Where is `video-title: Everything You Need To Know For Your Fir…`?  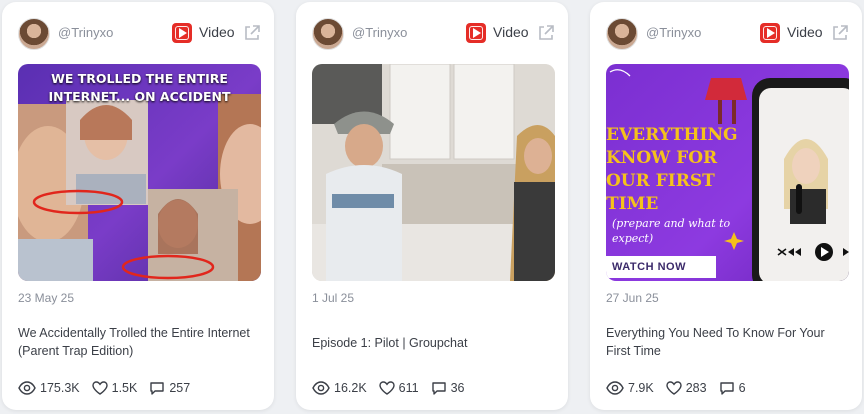
video-title: Everything You Need To Know For Your Fir… is located at coordinates (728, 342).